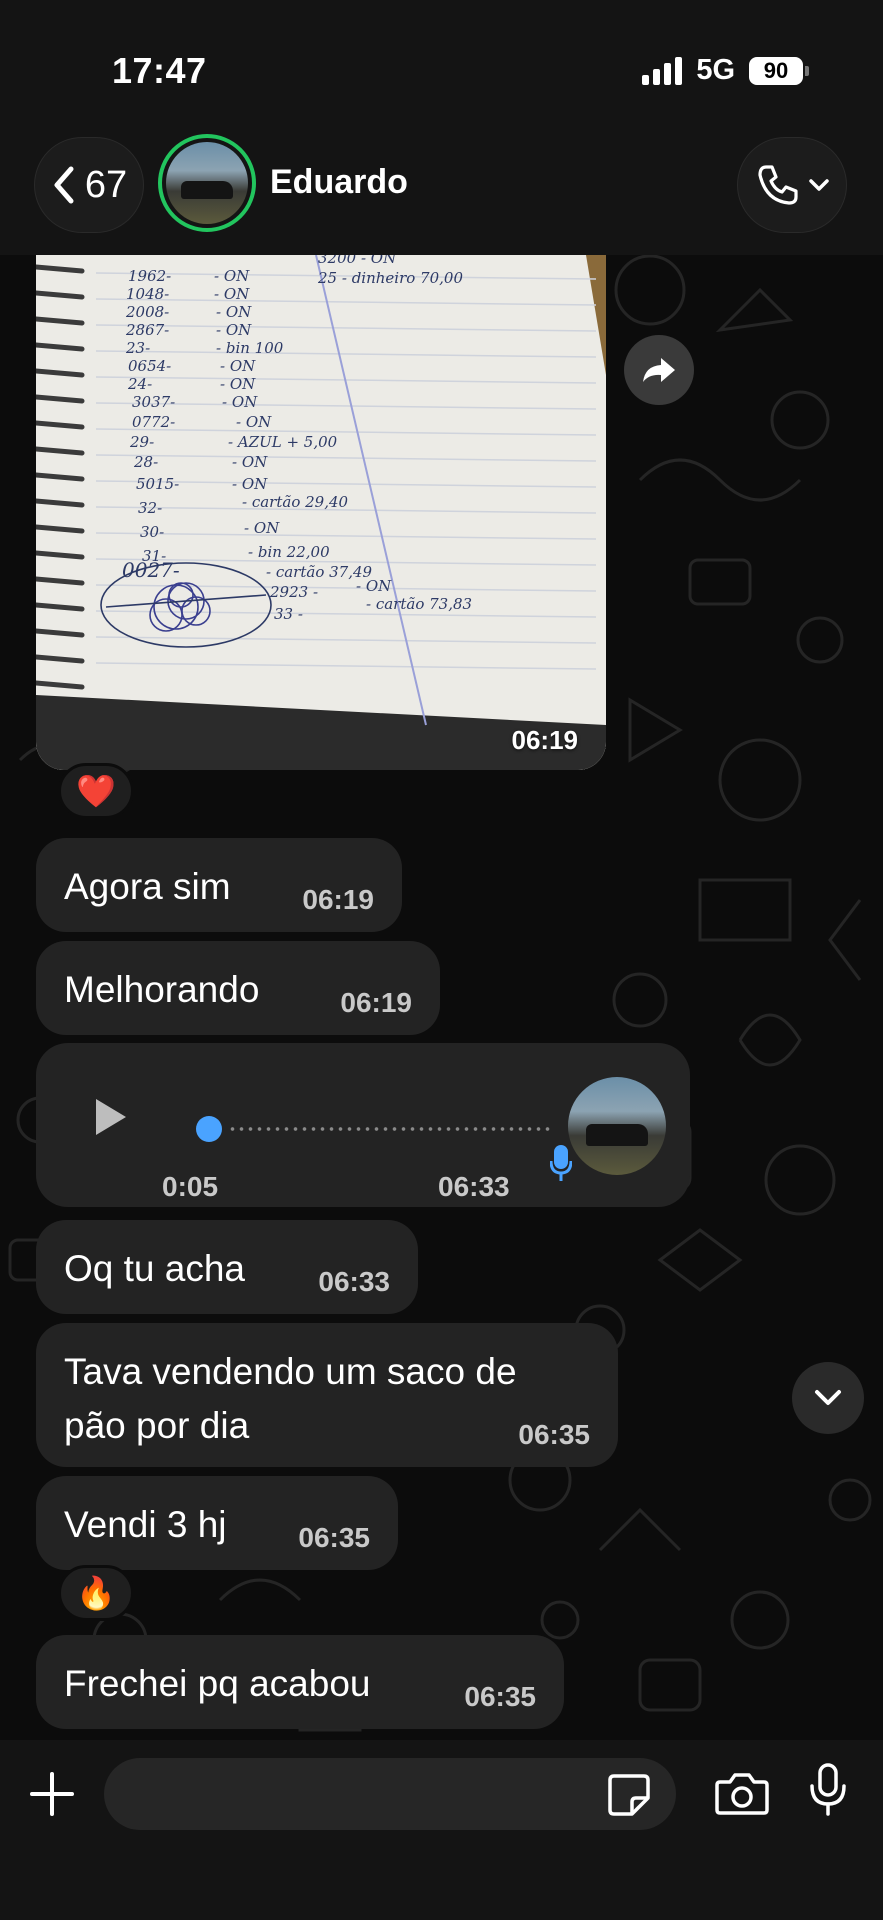 The image size is (883, 1920). Describe the element at coordinates (137, 348) in the screenshot. I see `svg-text: 23-` at that location.